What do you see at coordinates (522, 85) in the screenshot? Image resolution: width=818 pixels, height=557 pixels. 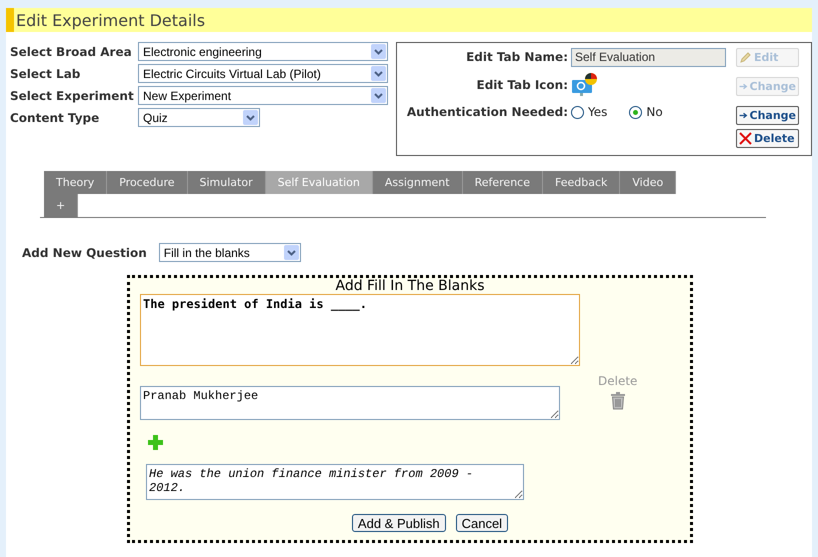 I see `field-label: Edit Tab Icon:` at bounding box center [522, 85].